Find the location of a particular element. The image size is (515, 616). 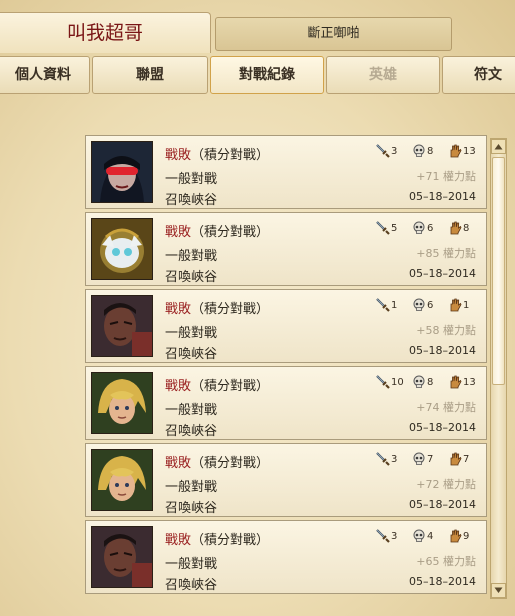

scroll-down-button is located at coordinates (498, 590).